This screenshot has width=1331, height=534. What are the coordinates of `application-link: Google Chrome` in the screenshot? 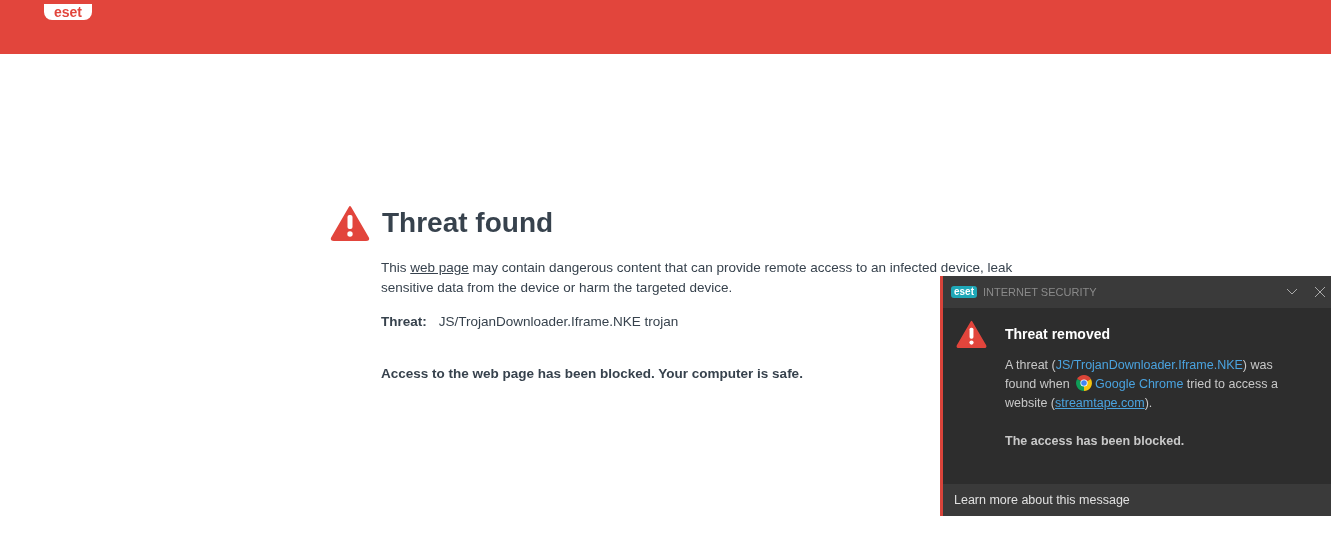 It's located at (1139, 384).